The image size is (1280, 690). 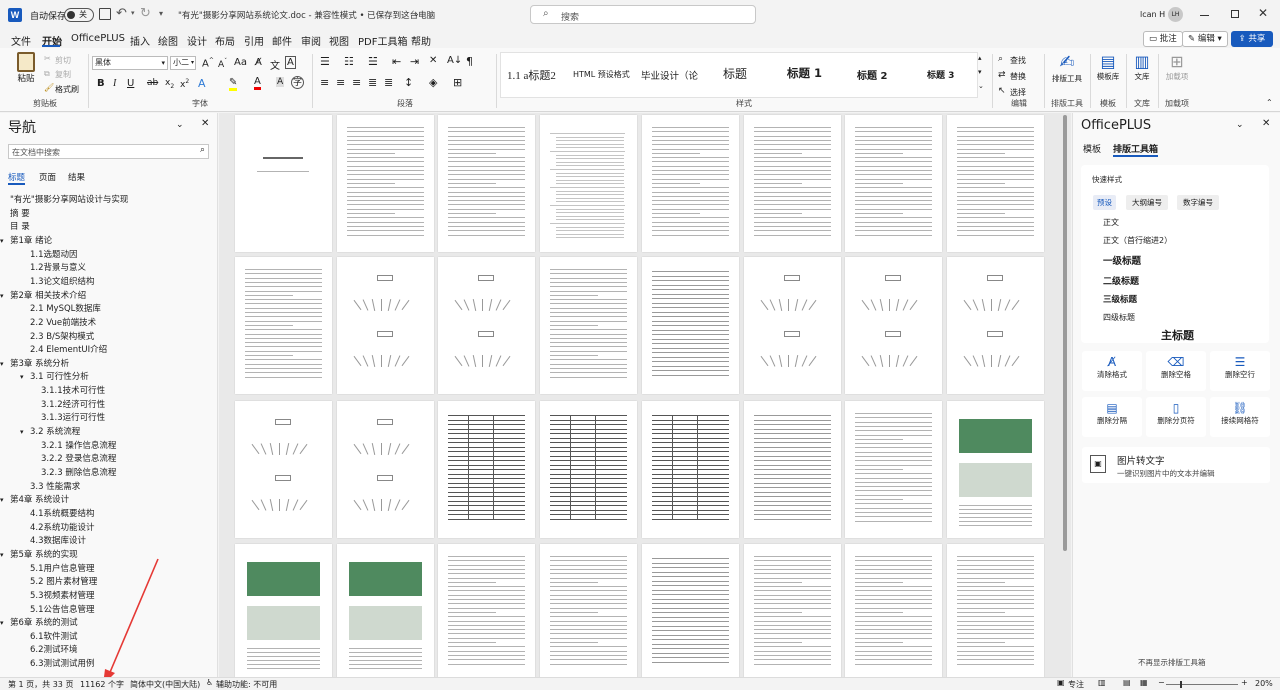 What do you see at coordinates (325, 61) in the screenshot?
I see `bullets-icon: ☰` at bounding box center [325, 61].